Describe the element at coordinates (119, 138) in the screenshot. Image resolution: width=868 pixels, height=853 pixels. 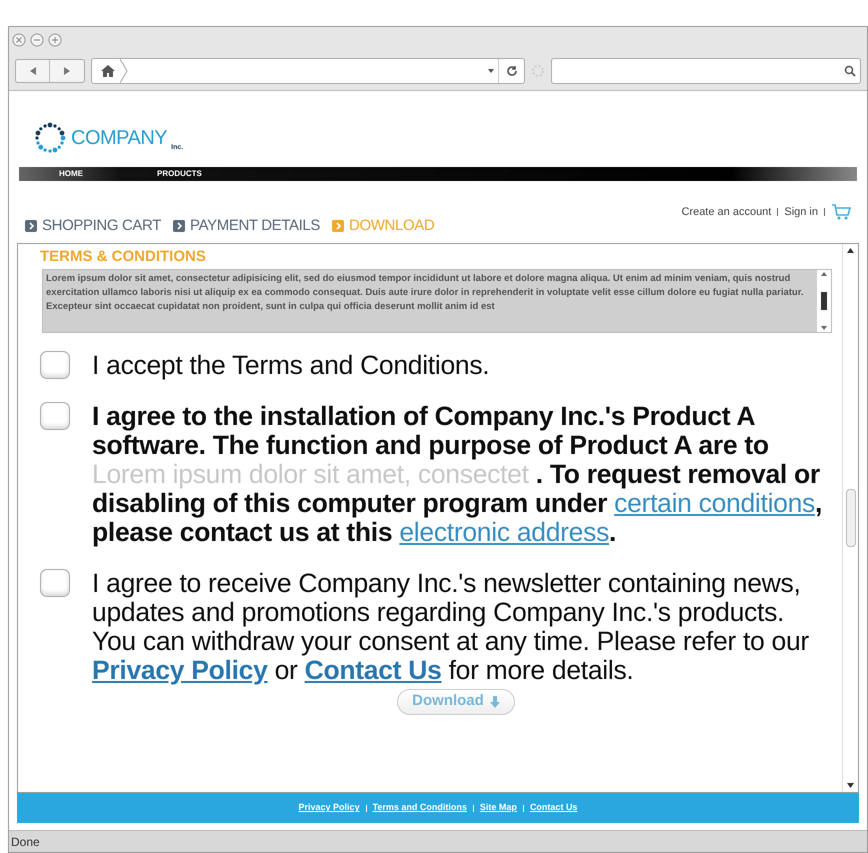
I see `company-logo: COMPANY` at that location.